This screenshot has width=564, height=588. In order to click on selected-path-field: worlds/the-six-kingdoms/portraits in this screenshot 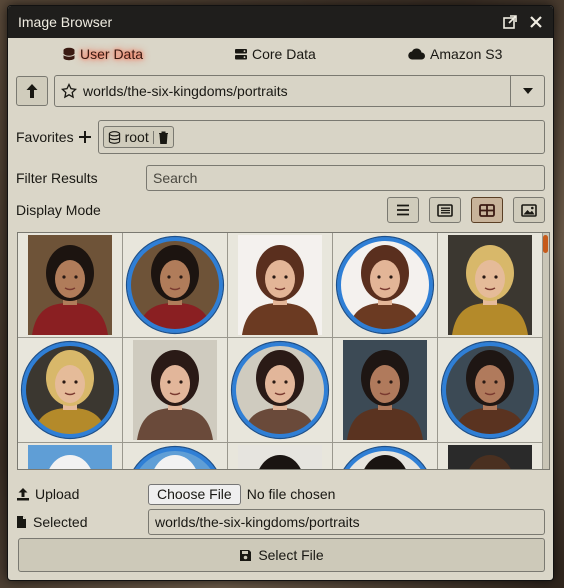, I will do `click(346, 522)`.